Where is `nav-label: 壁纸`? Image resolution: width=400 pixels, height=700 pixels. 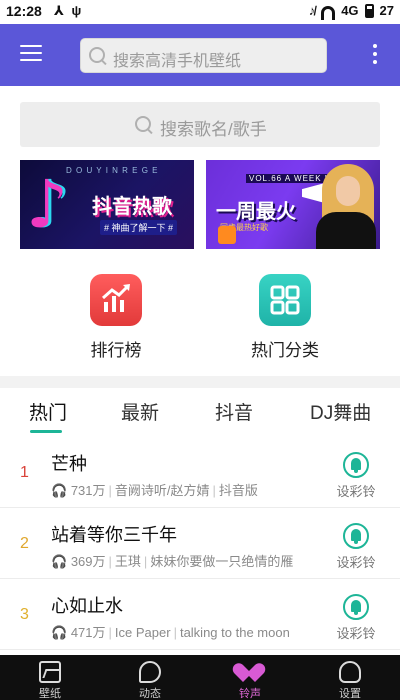
nav-label: 壁纸 is located at coordinates (50, 694).